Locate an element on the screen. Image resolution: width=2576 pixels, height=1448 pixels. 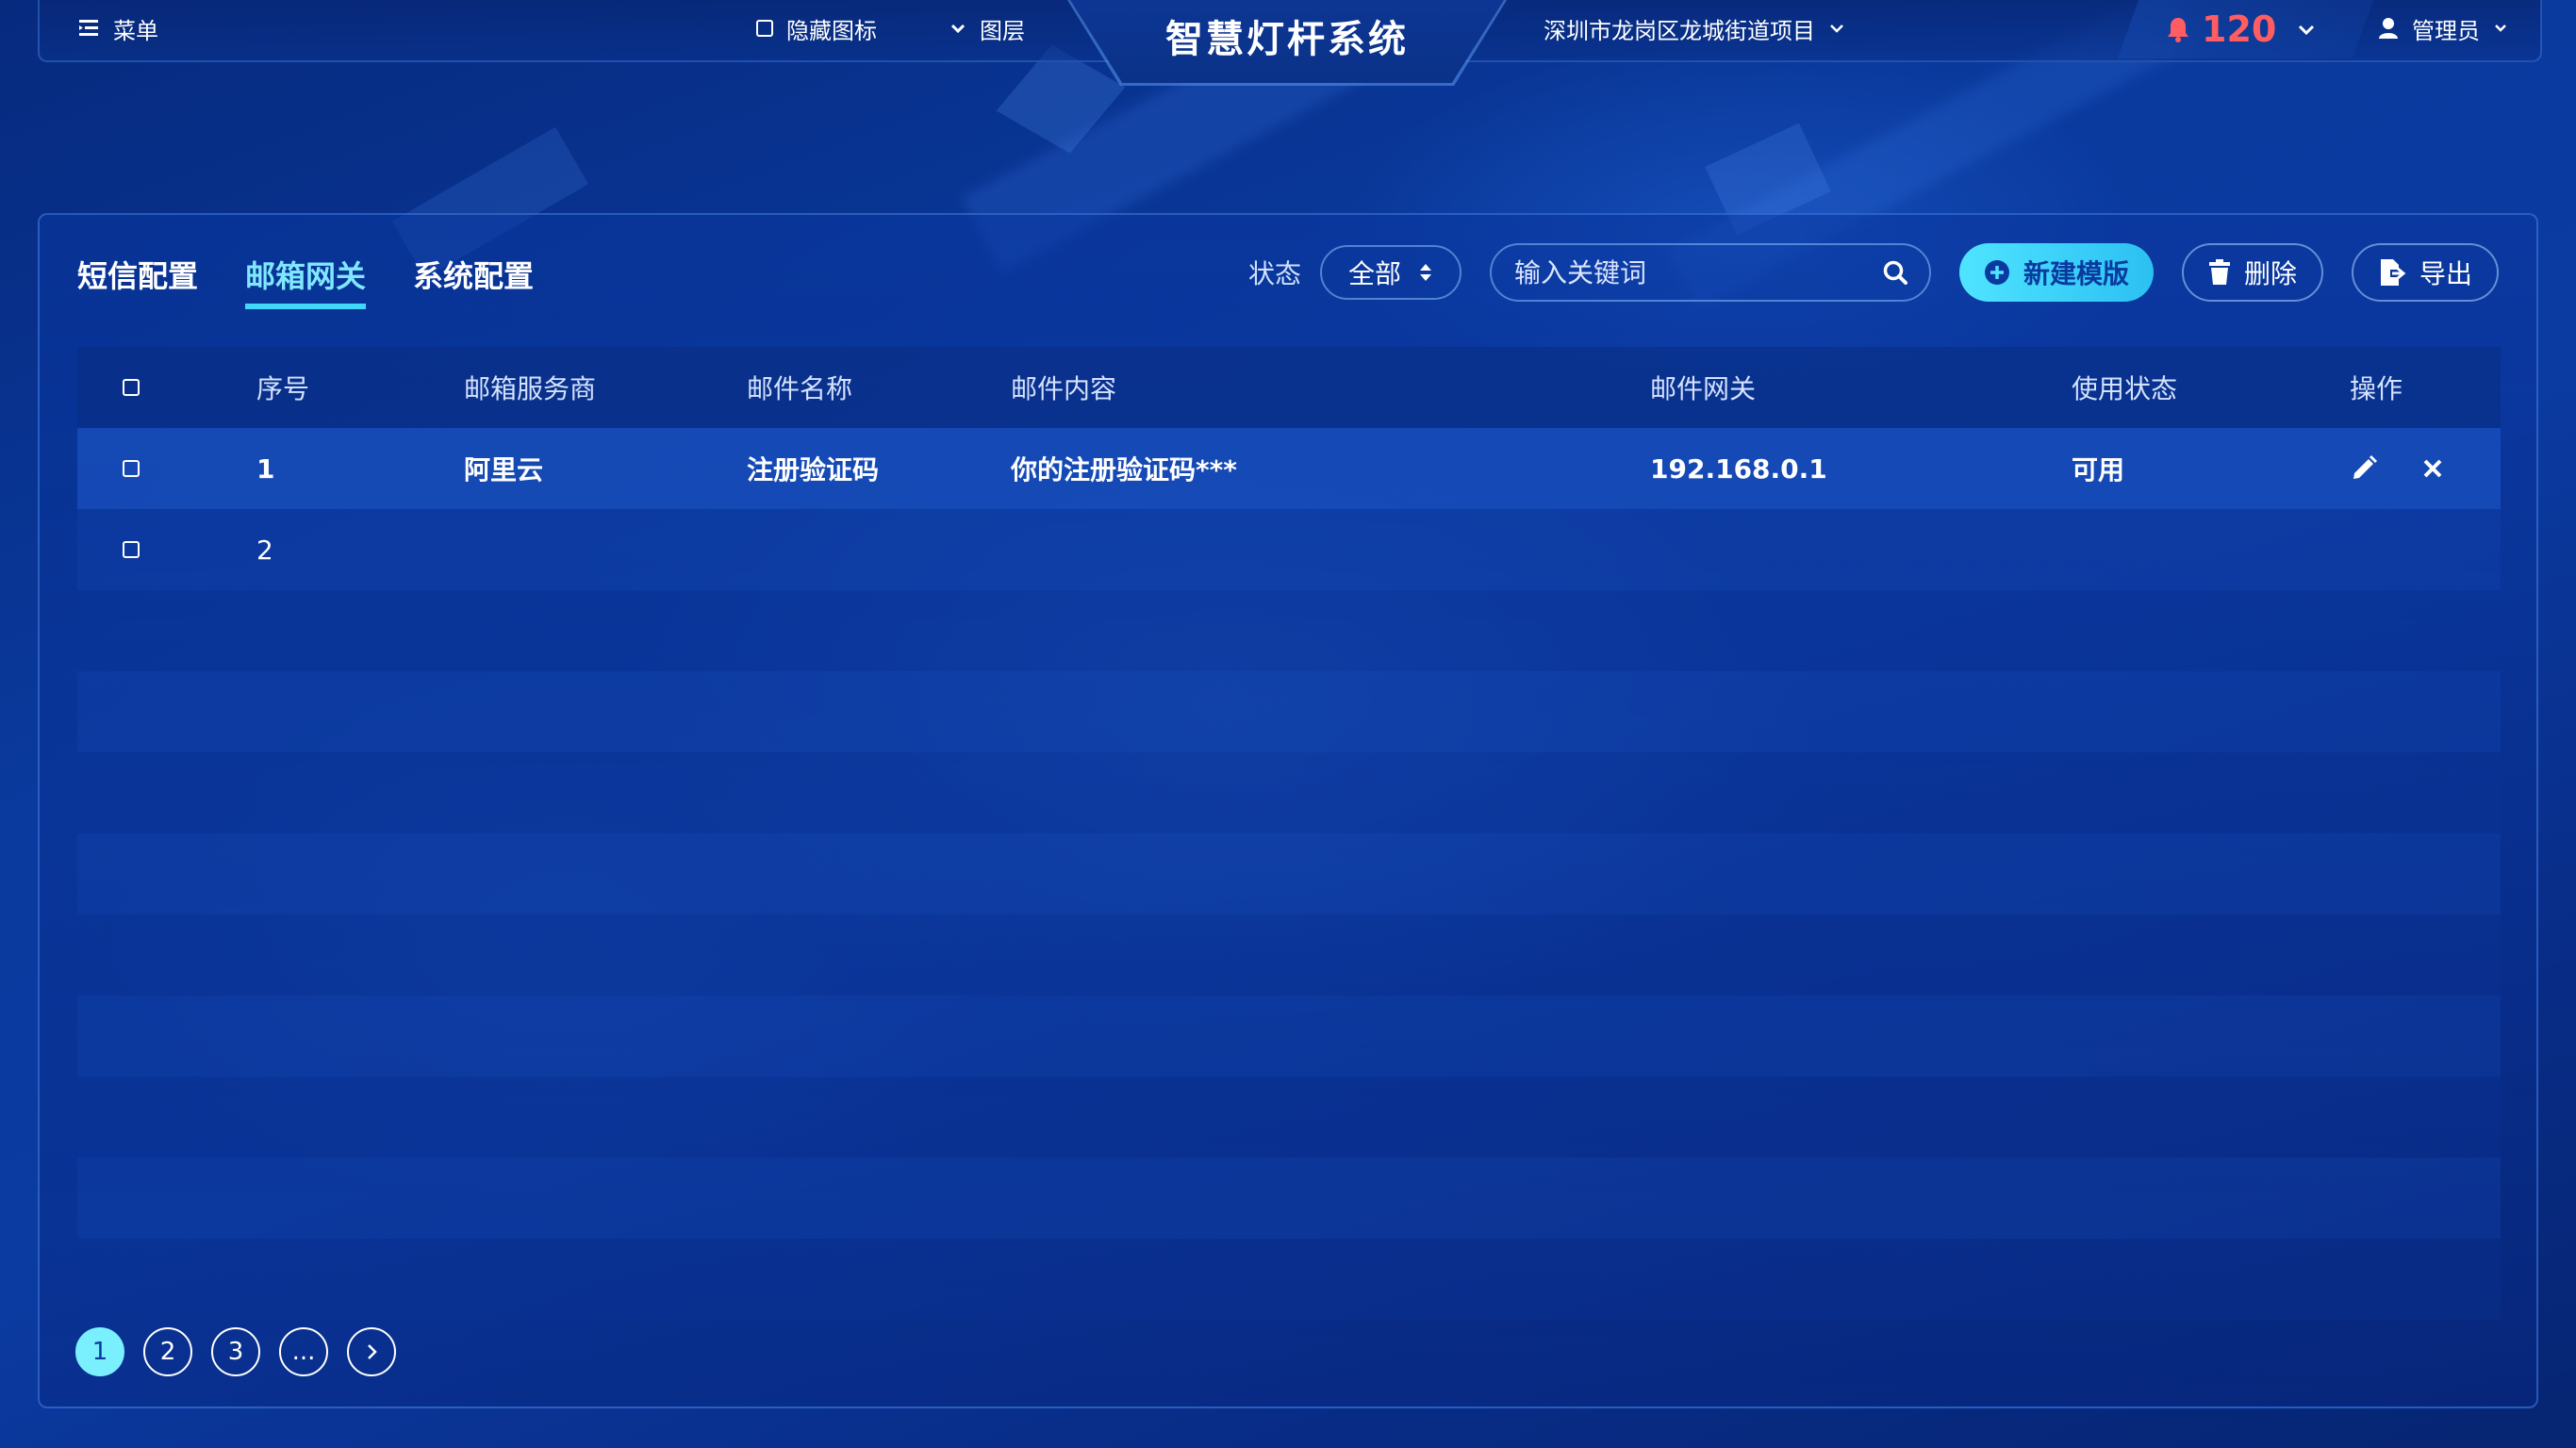
plus-circle-icon is located at coordinates (1996, 272).